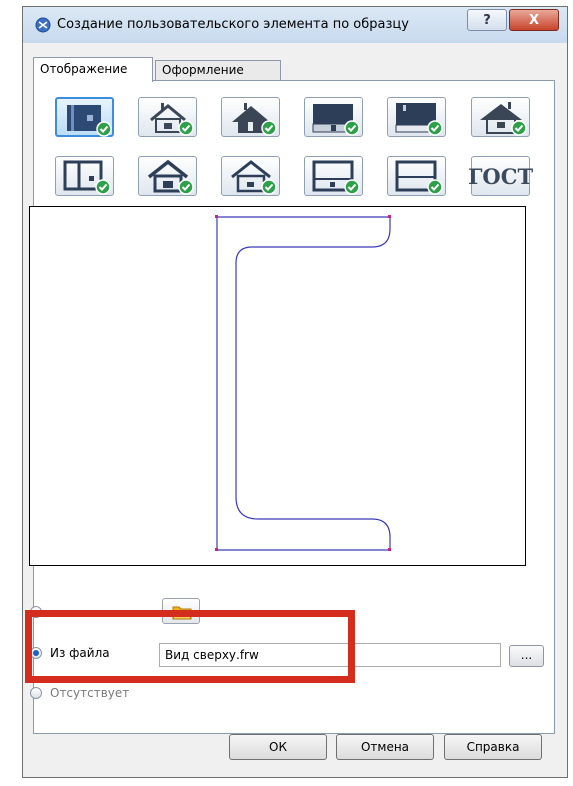  I want to click on help-button: Справка, so click(493, 747).